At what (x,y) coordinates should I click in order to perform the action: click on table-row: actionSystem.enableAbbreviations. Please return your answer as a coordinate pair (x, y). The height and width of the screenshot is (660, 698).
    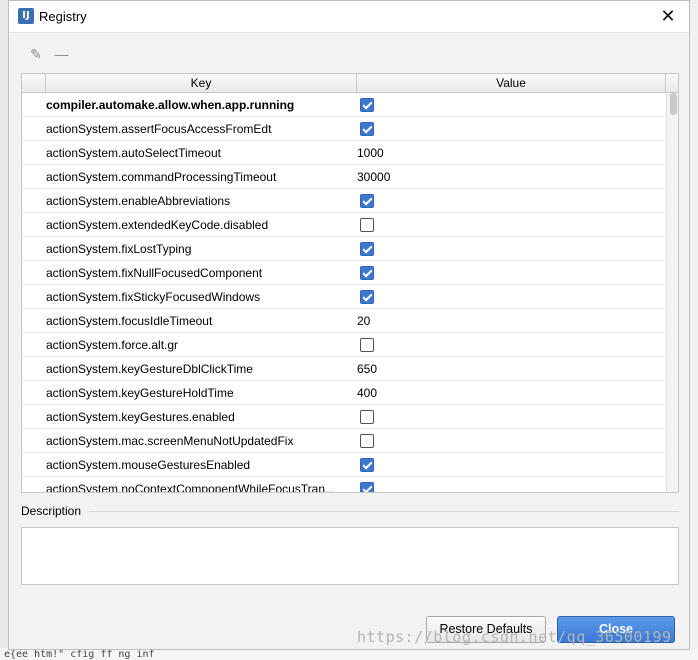
    Looking at the image, I should click on (344, 201).